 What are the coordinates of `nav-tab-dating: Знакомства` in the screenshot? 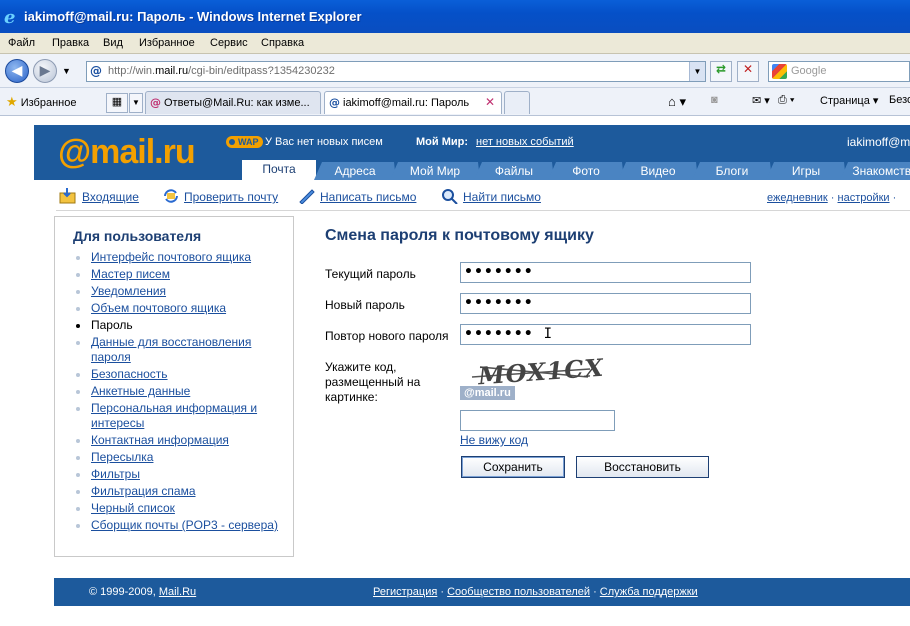 It's located at (875, 171).